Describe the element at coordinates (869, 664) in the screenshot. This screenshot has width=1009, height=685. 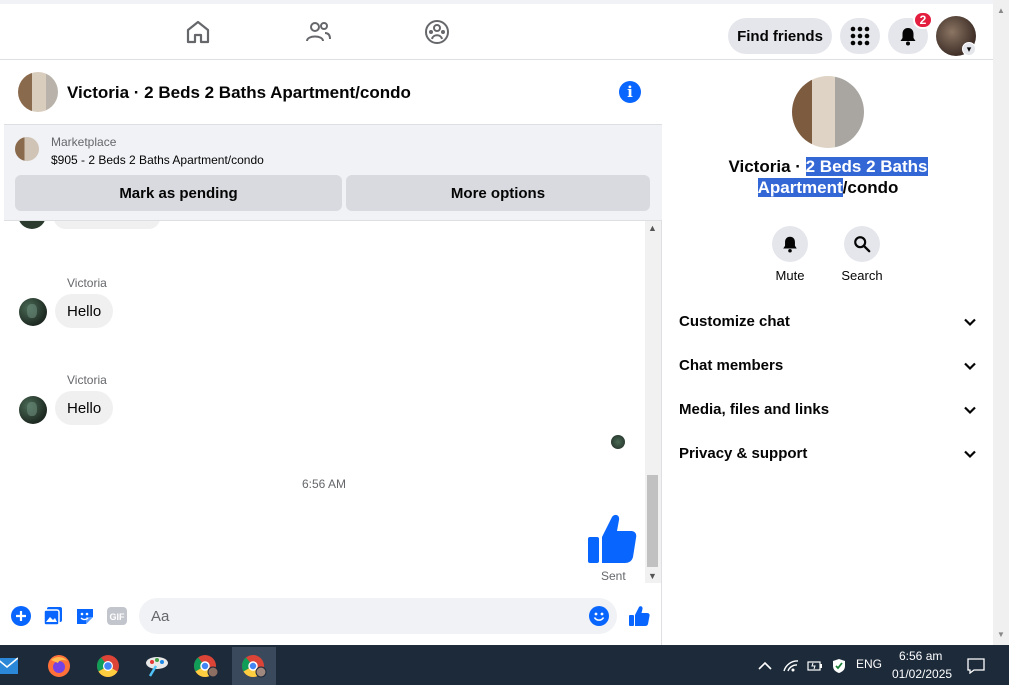
I see `language-indicator: ENG` at that location.